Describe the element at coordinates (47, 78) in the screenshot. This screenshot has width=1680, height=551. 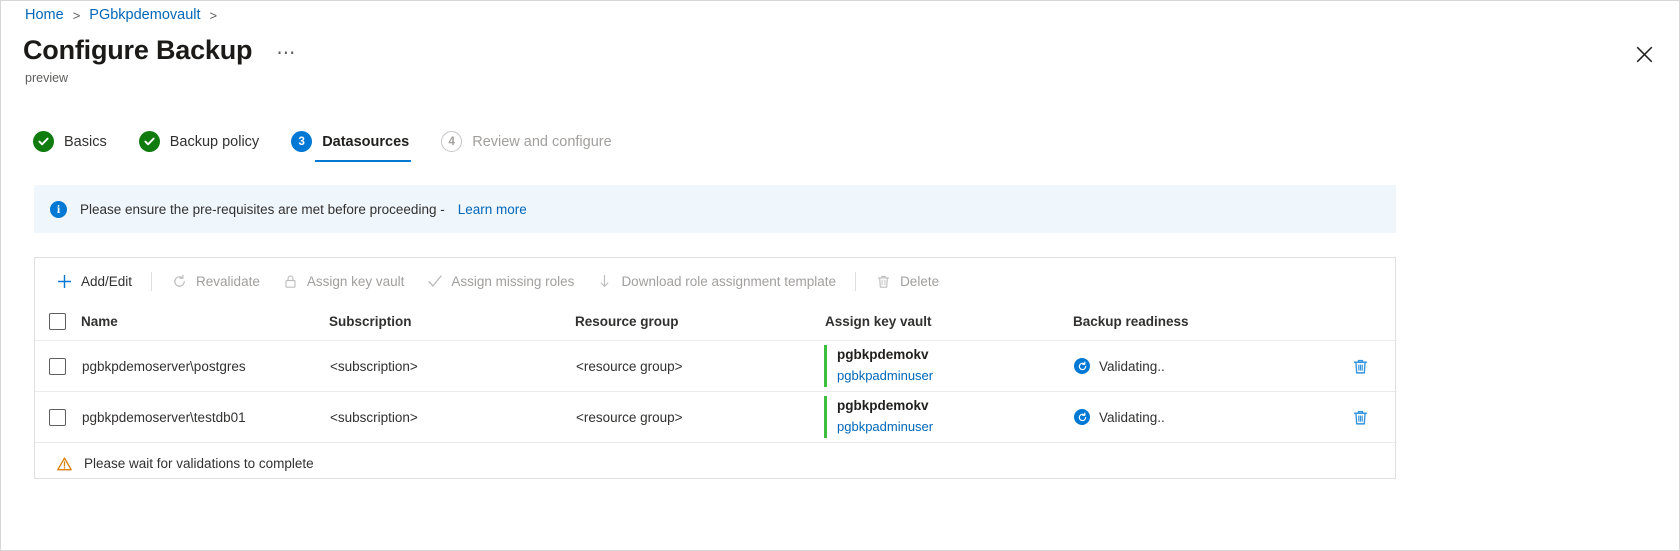
I see `preview-label: preview` at that location.